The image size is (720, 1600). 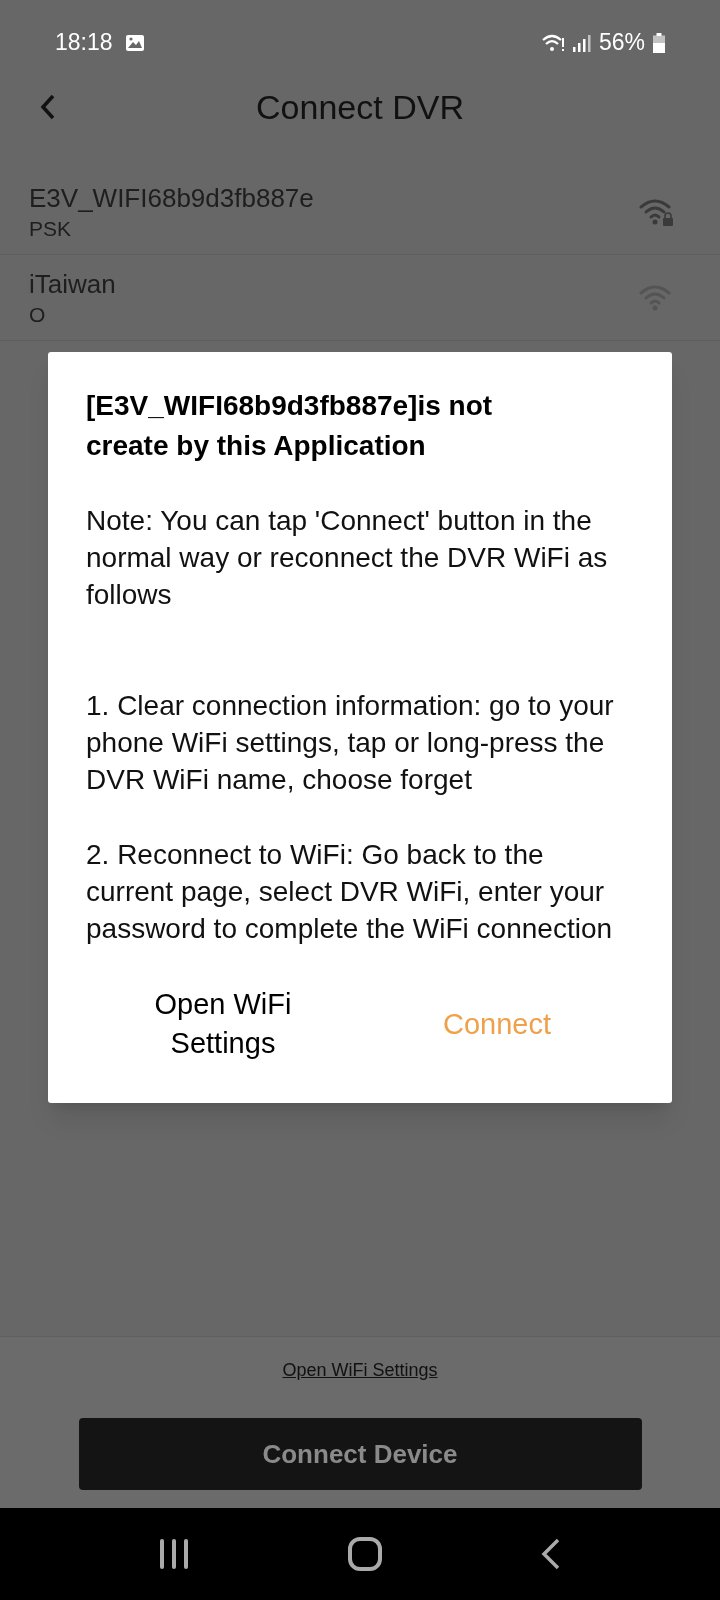 What do you see at coordinates (38, 314) in the screenshot?
I see `network-security: O` at bounding box center [38, 314].